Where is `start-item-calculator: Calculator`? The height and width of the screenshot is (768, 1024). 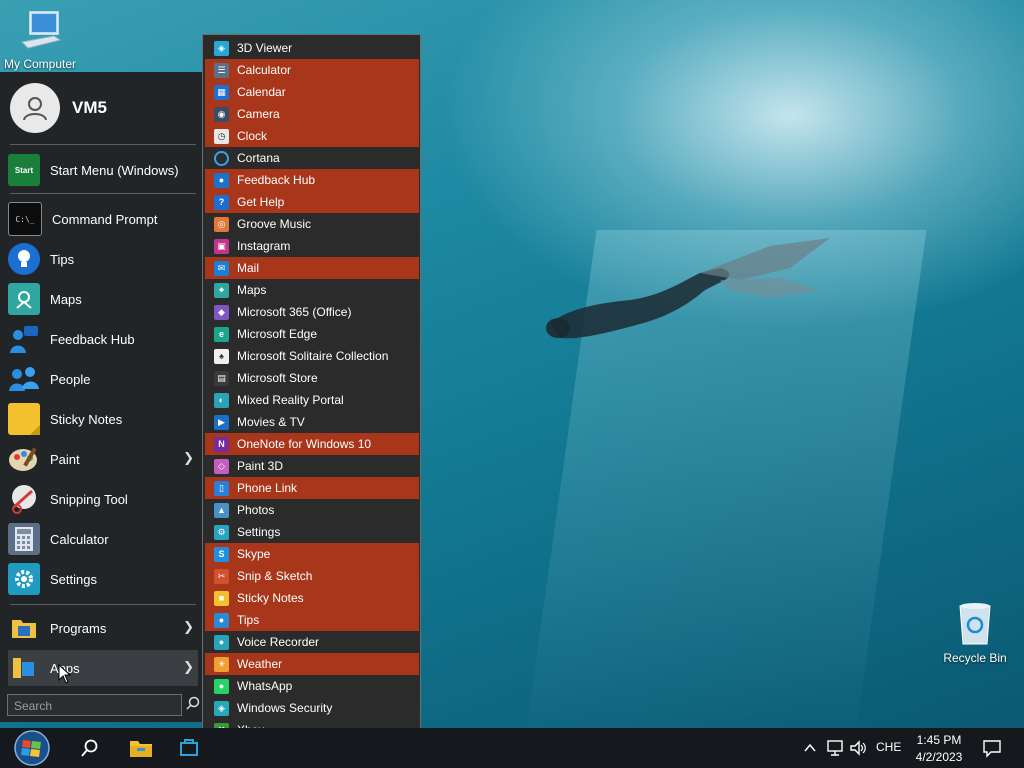 start-item-calculator: Calculator is located at coordinates (103, 539).